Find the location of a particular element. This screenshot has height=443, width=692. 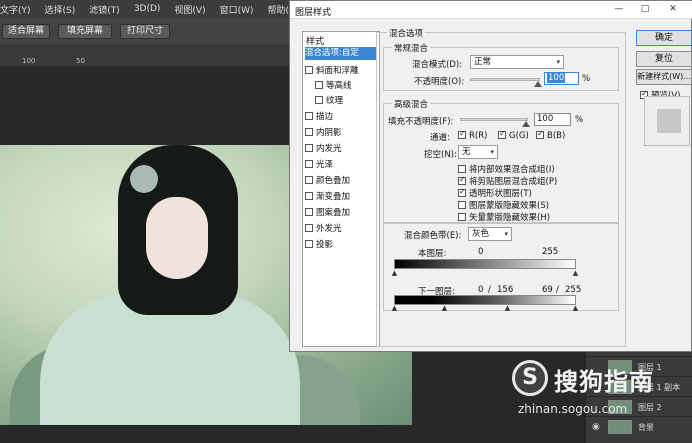

channel-g-label: G(G) is located at coordinates (519, 136).